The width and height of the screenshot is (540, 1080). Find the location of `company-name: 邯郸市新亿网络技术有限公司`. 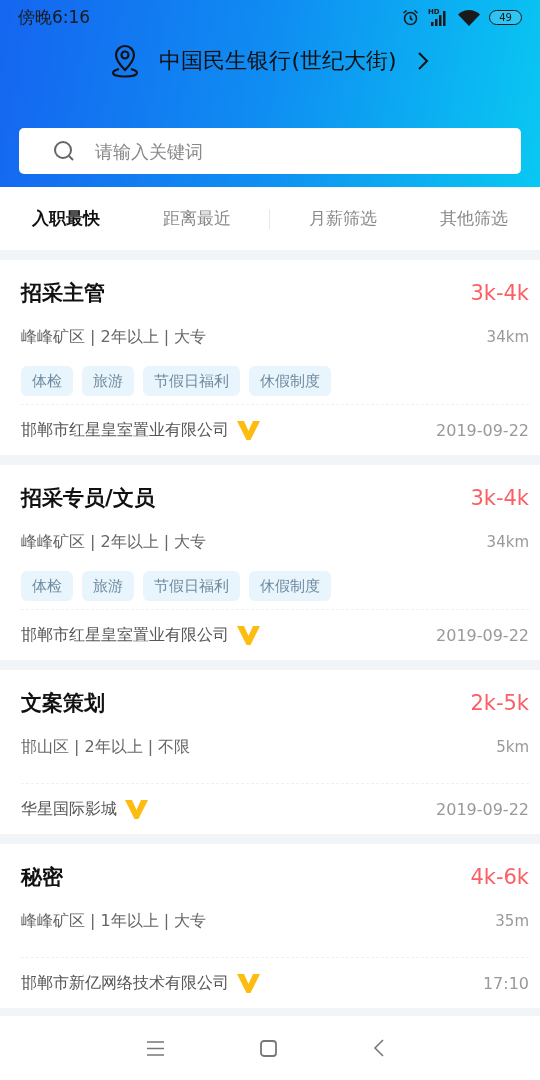

company-name: 邯郸市新亿网络技术有限公司 is located at coordinates (125, 983).